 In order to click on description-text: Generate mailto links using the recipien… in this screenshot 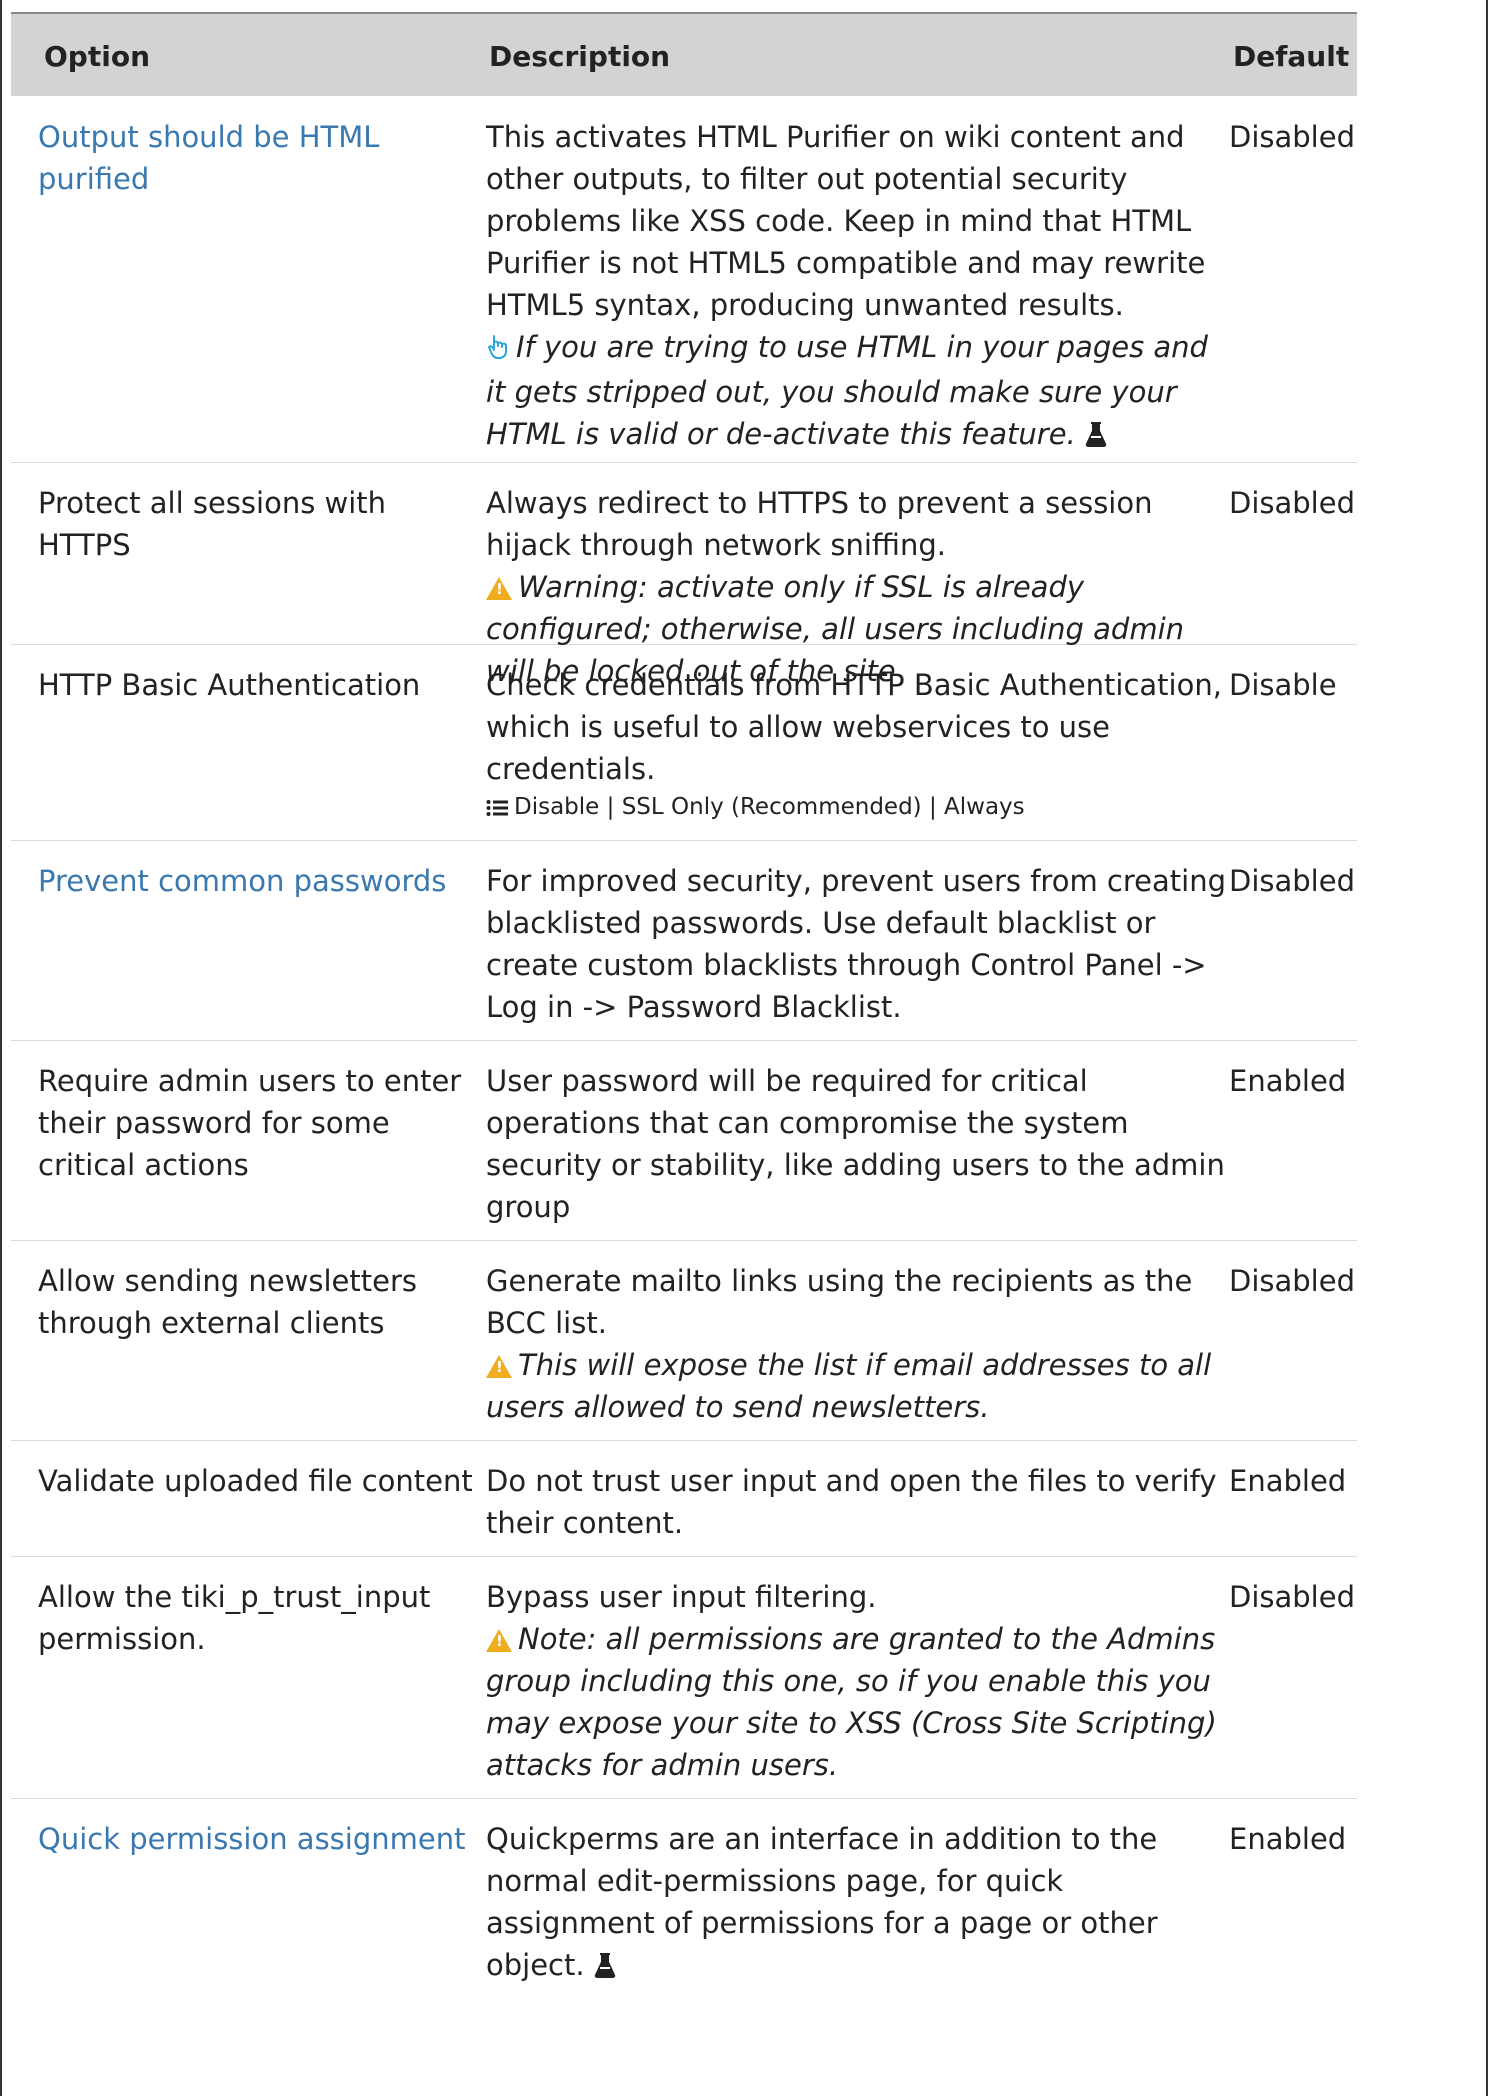, I will do `click(839, 1302)`.